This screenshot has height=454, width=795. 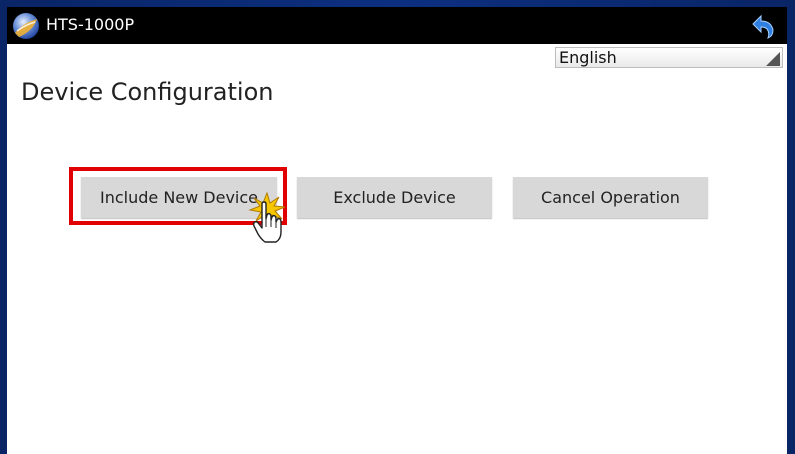 I want to click on title-bar: HTS-1000P, so click(x=397, y=25).